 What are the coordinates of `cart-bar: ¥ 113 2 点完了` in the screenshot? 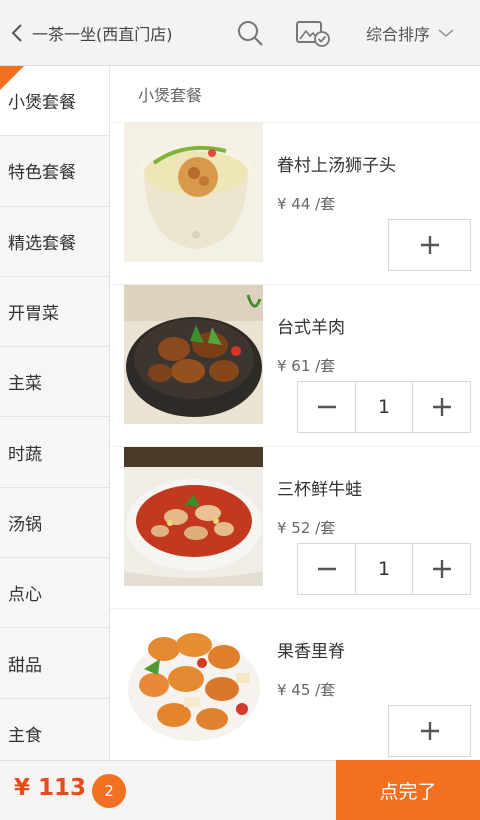 It's located at (240, 790).